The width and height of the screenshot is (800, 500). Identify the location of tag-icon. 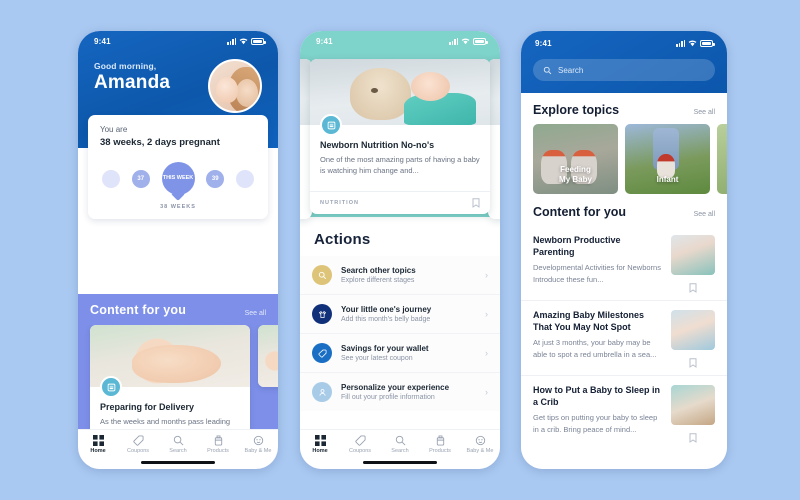
(322, 353).